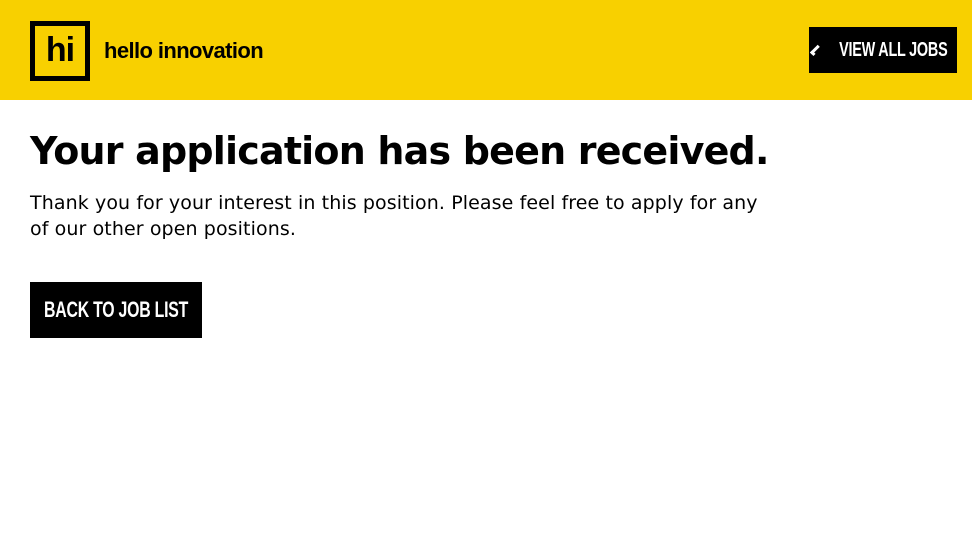 The image size is (972, 547). What do you see at coordinates (815, 50) in the screenshot?
I see `chevron-left-icon` at bounding box center [815, 50].